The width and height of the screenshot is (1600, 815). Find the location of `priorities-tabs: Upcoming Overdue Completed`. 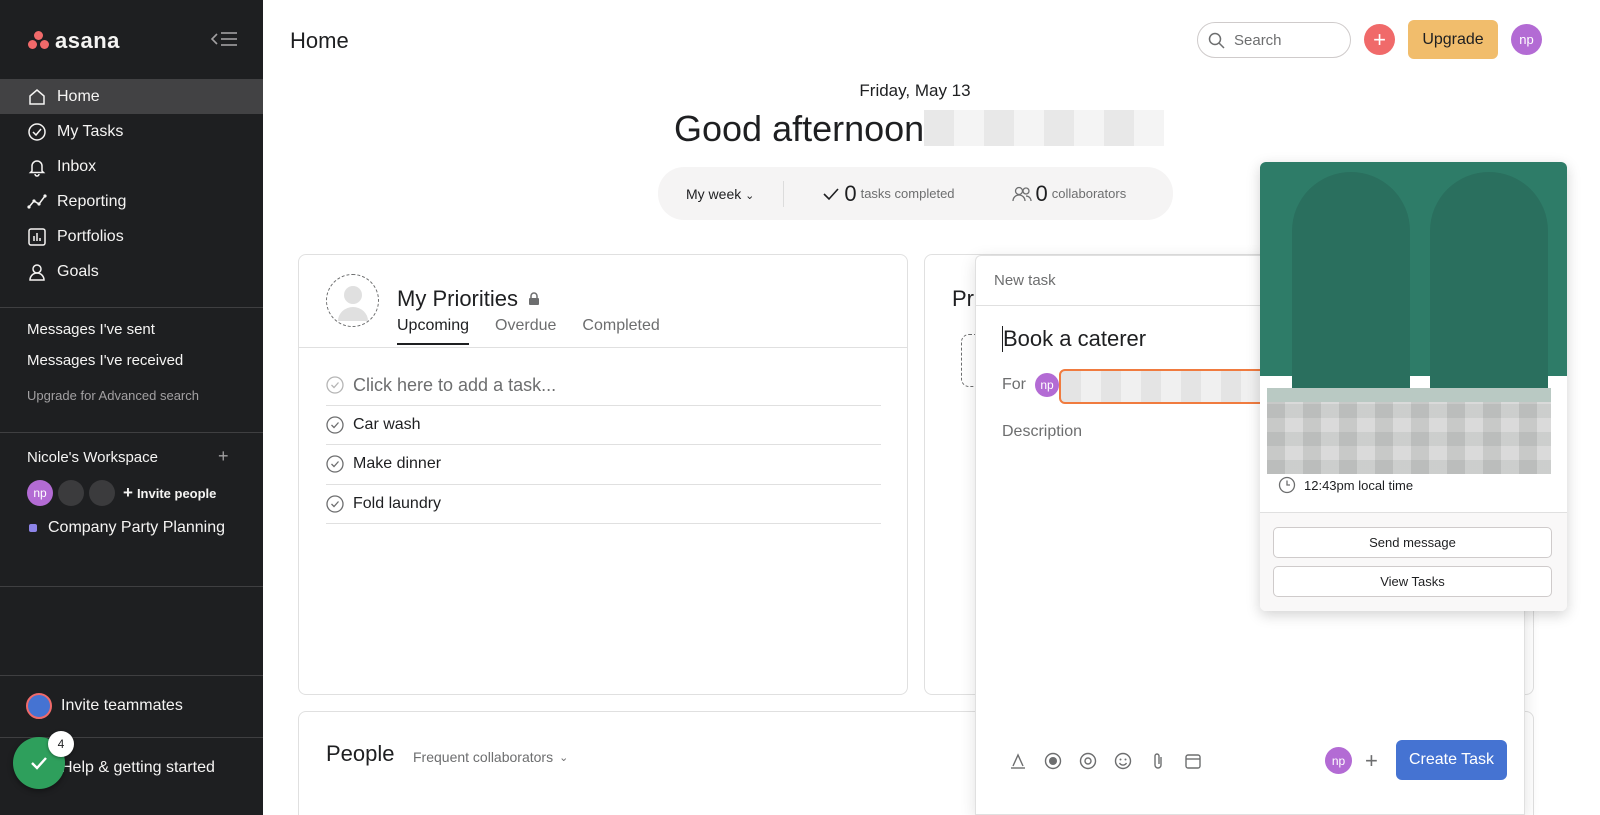

priorities-tabs: Upcoming Overdue Completed is located at coordinates (541, 331).